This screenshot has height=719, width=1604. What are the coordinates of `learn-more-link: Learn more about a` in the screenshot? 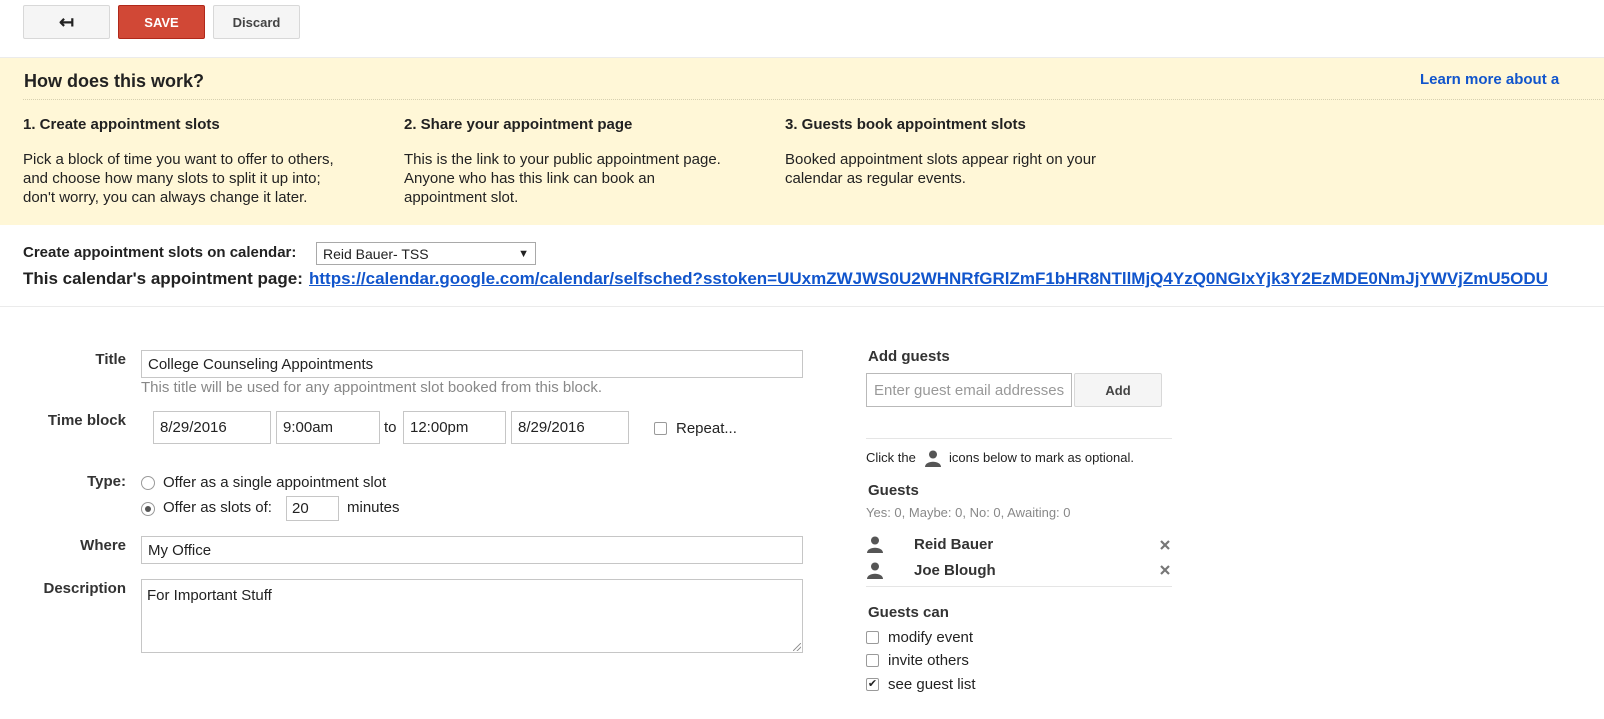 It's located at (1489, 79).